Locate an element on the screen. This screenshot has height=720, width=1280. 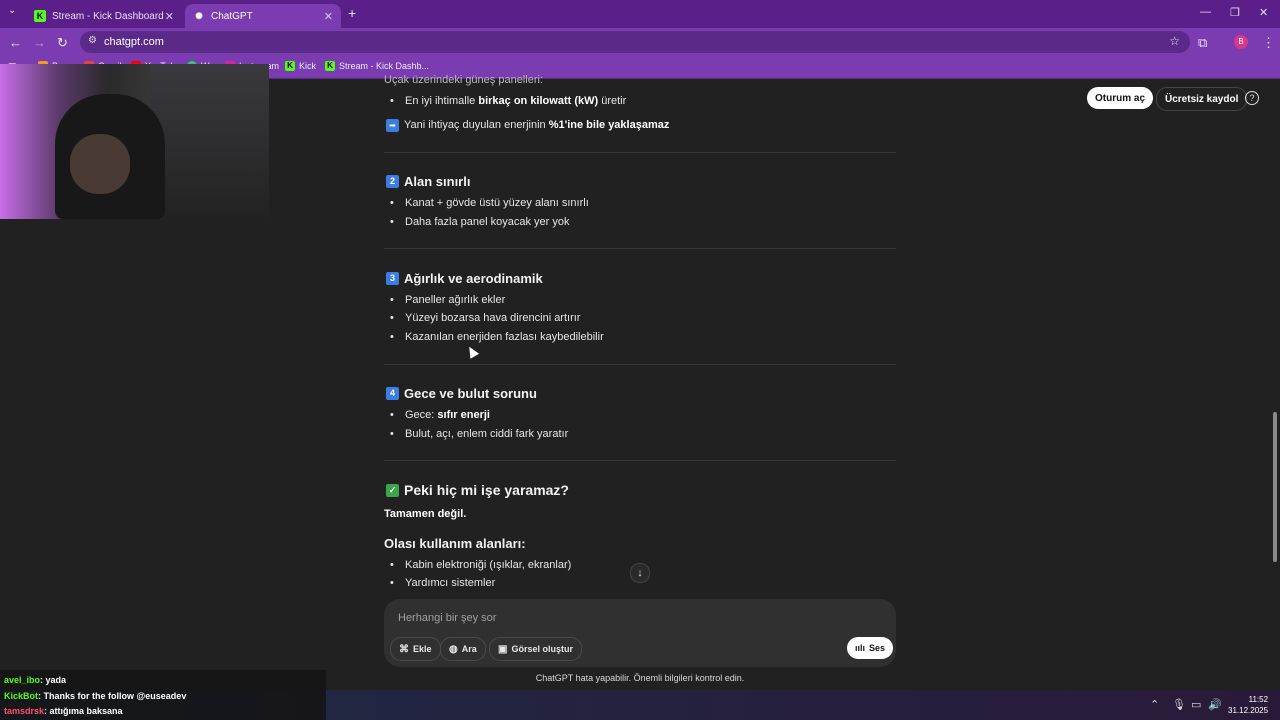
list-item: Bulut, açı, enlem ciddi fark yaratır is located at coordinates (479, 434).